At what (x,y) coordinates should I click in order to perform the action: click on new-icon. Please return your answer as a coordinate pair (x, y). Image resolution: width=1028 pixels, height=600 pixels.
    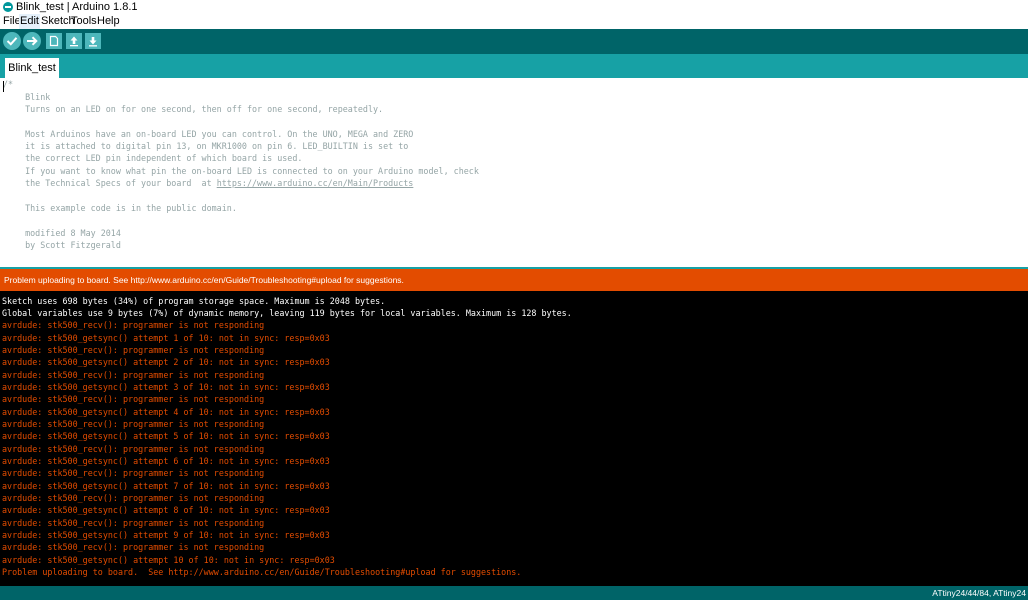
    Looking at the image, I should click on (54, 41).